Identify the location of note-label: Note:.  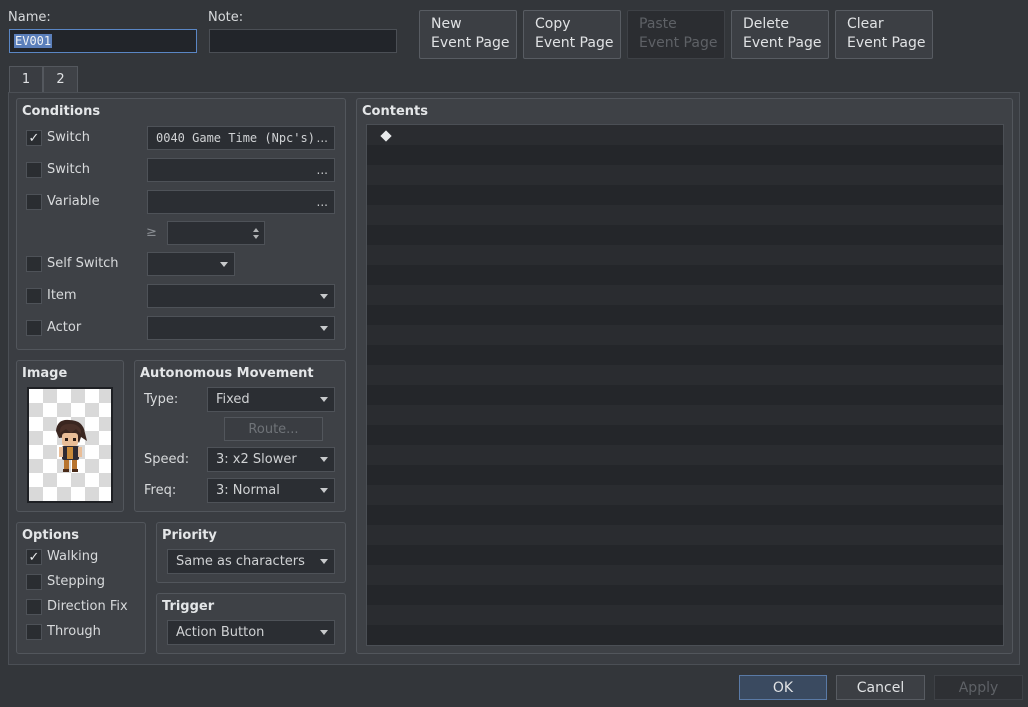
(226, 17).